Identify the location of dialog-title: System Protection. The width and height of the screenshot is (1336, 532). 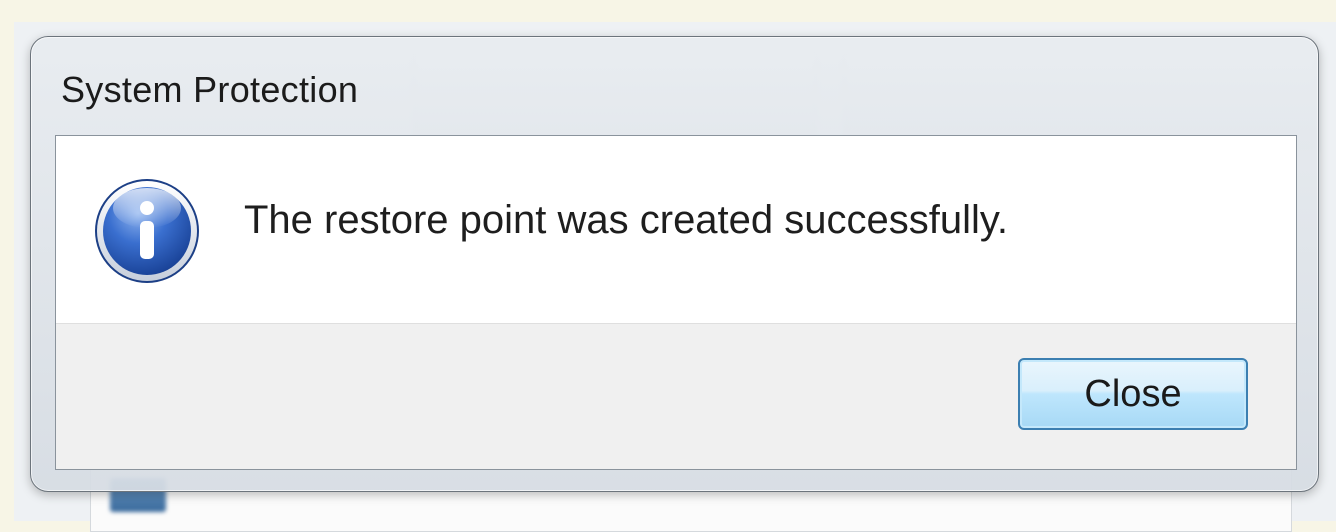
(210, 89).